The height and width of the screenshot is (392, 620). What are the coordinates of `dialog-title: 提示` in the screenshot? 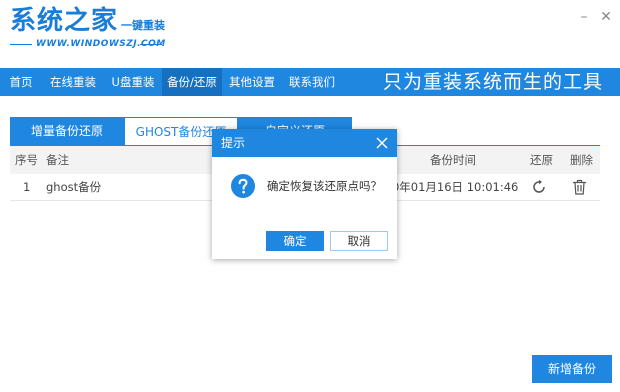 It's located at (233, 143).